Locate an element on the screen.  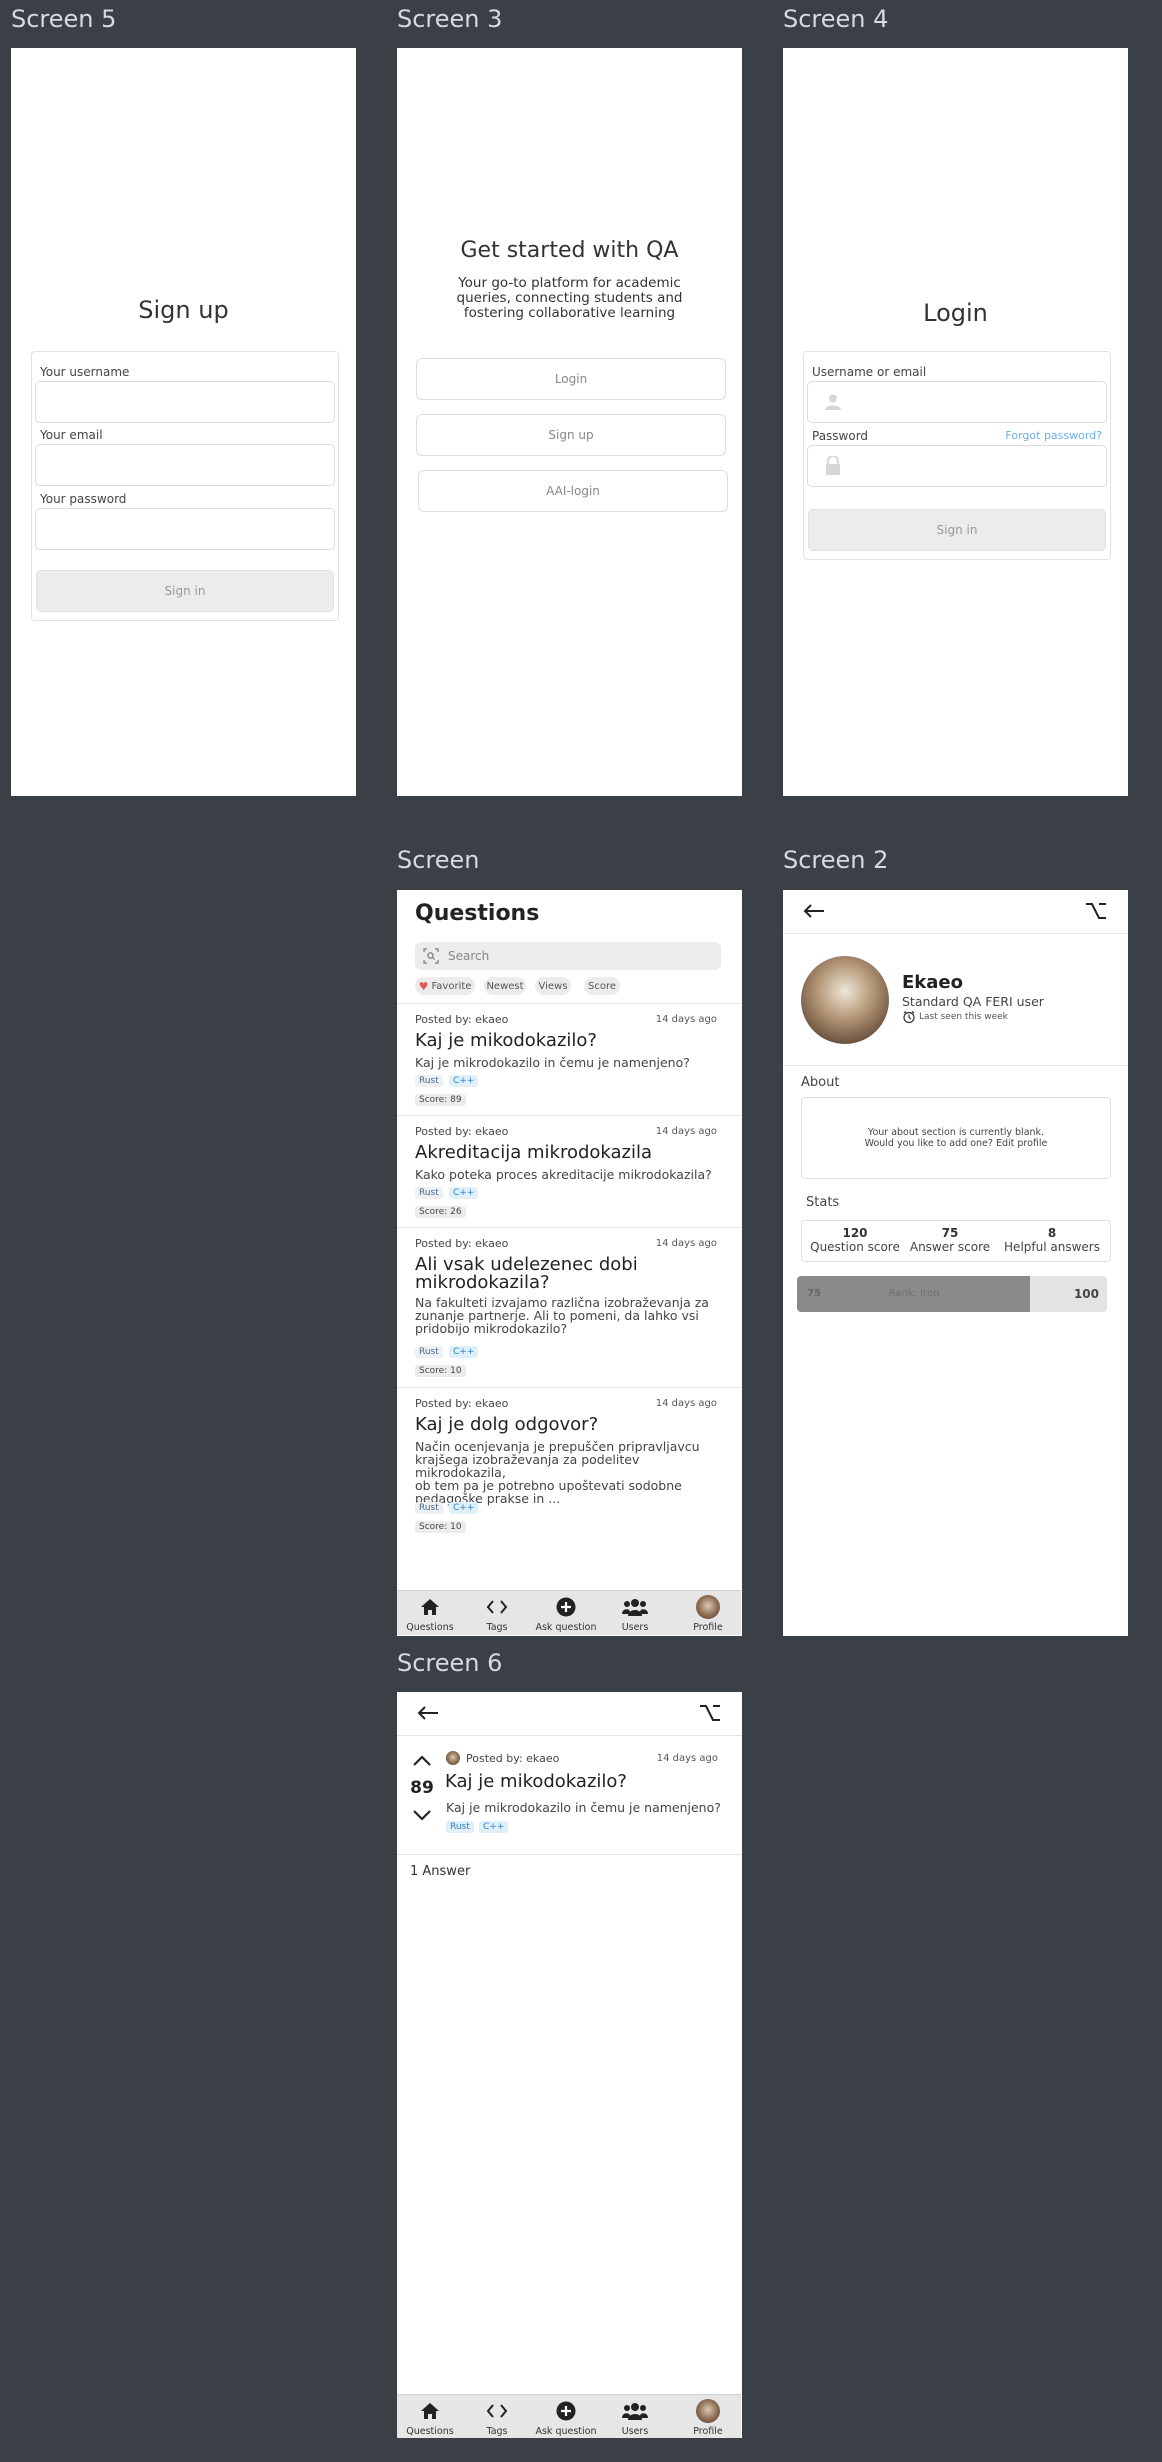
filter-score: Score is located at coordinates (602, 986).